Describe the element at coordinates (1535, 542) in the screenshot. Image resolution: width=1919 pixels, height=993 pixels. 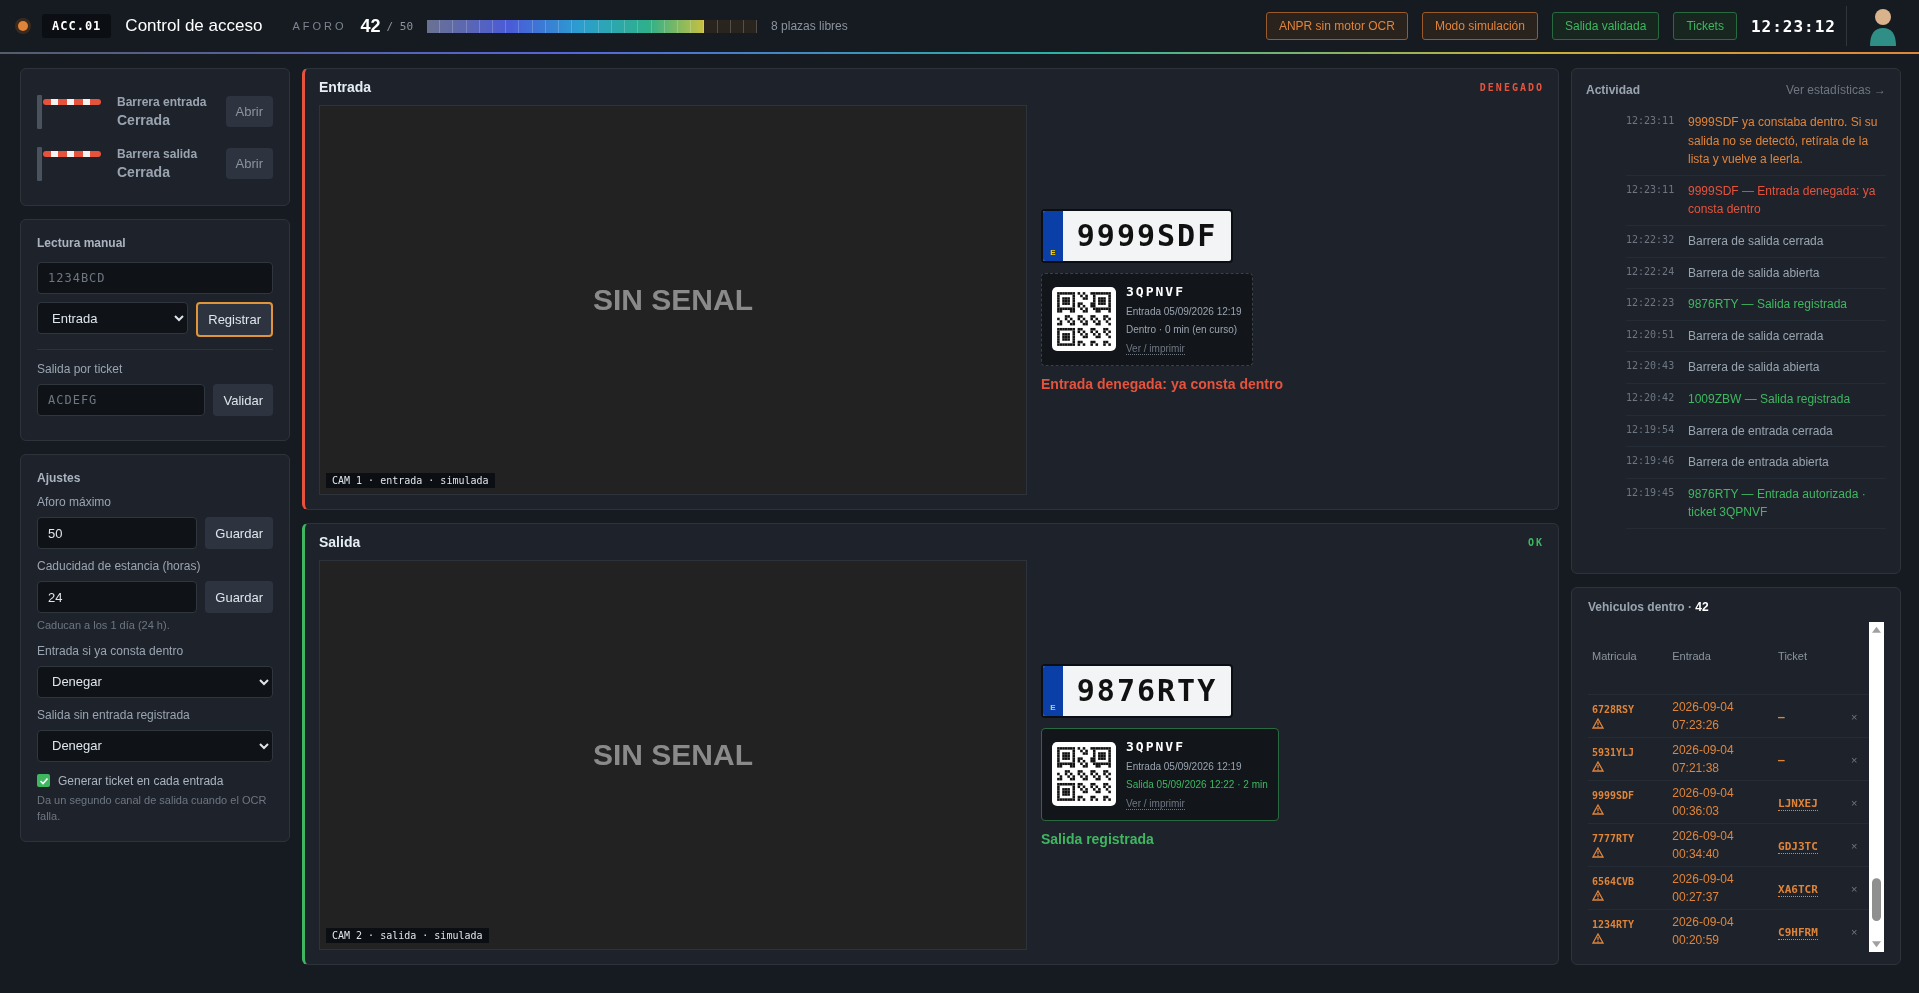
I see `lane-status: OK` at that location.